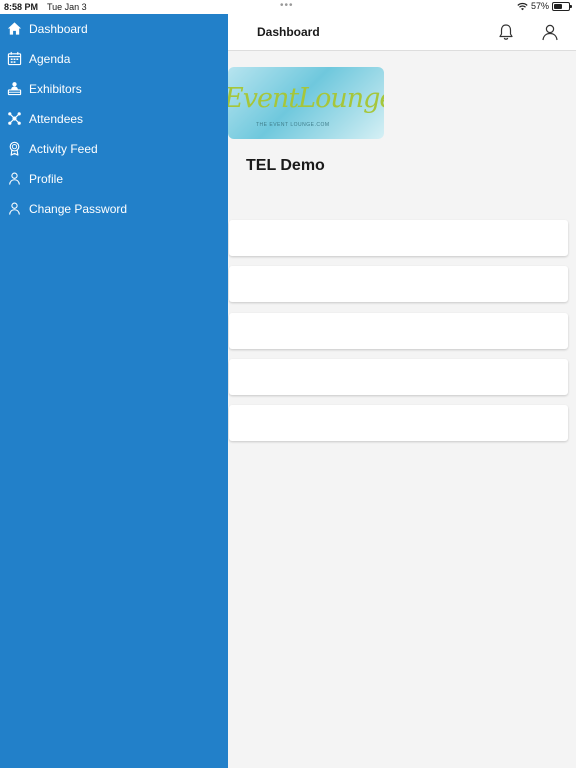 This screenshot has width=576, height=768. I want to click on menu-item-change-password: Change Password, so click(114, 209).